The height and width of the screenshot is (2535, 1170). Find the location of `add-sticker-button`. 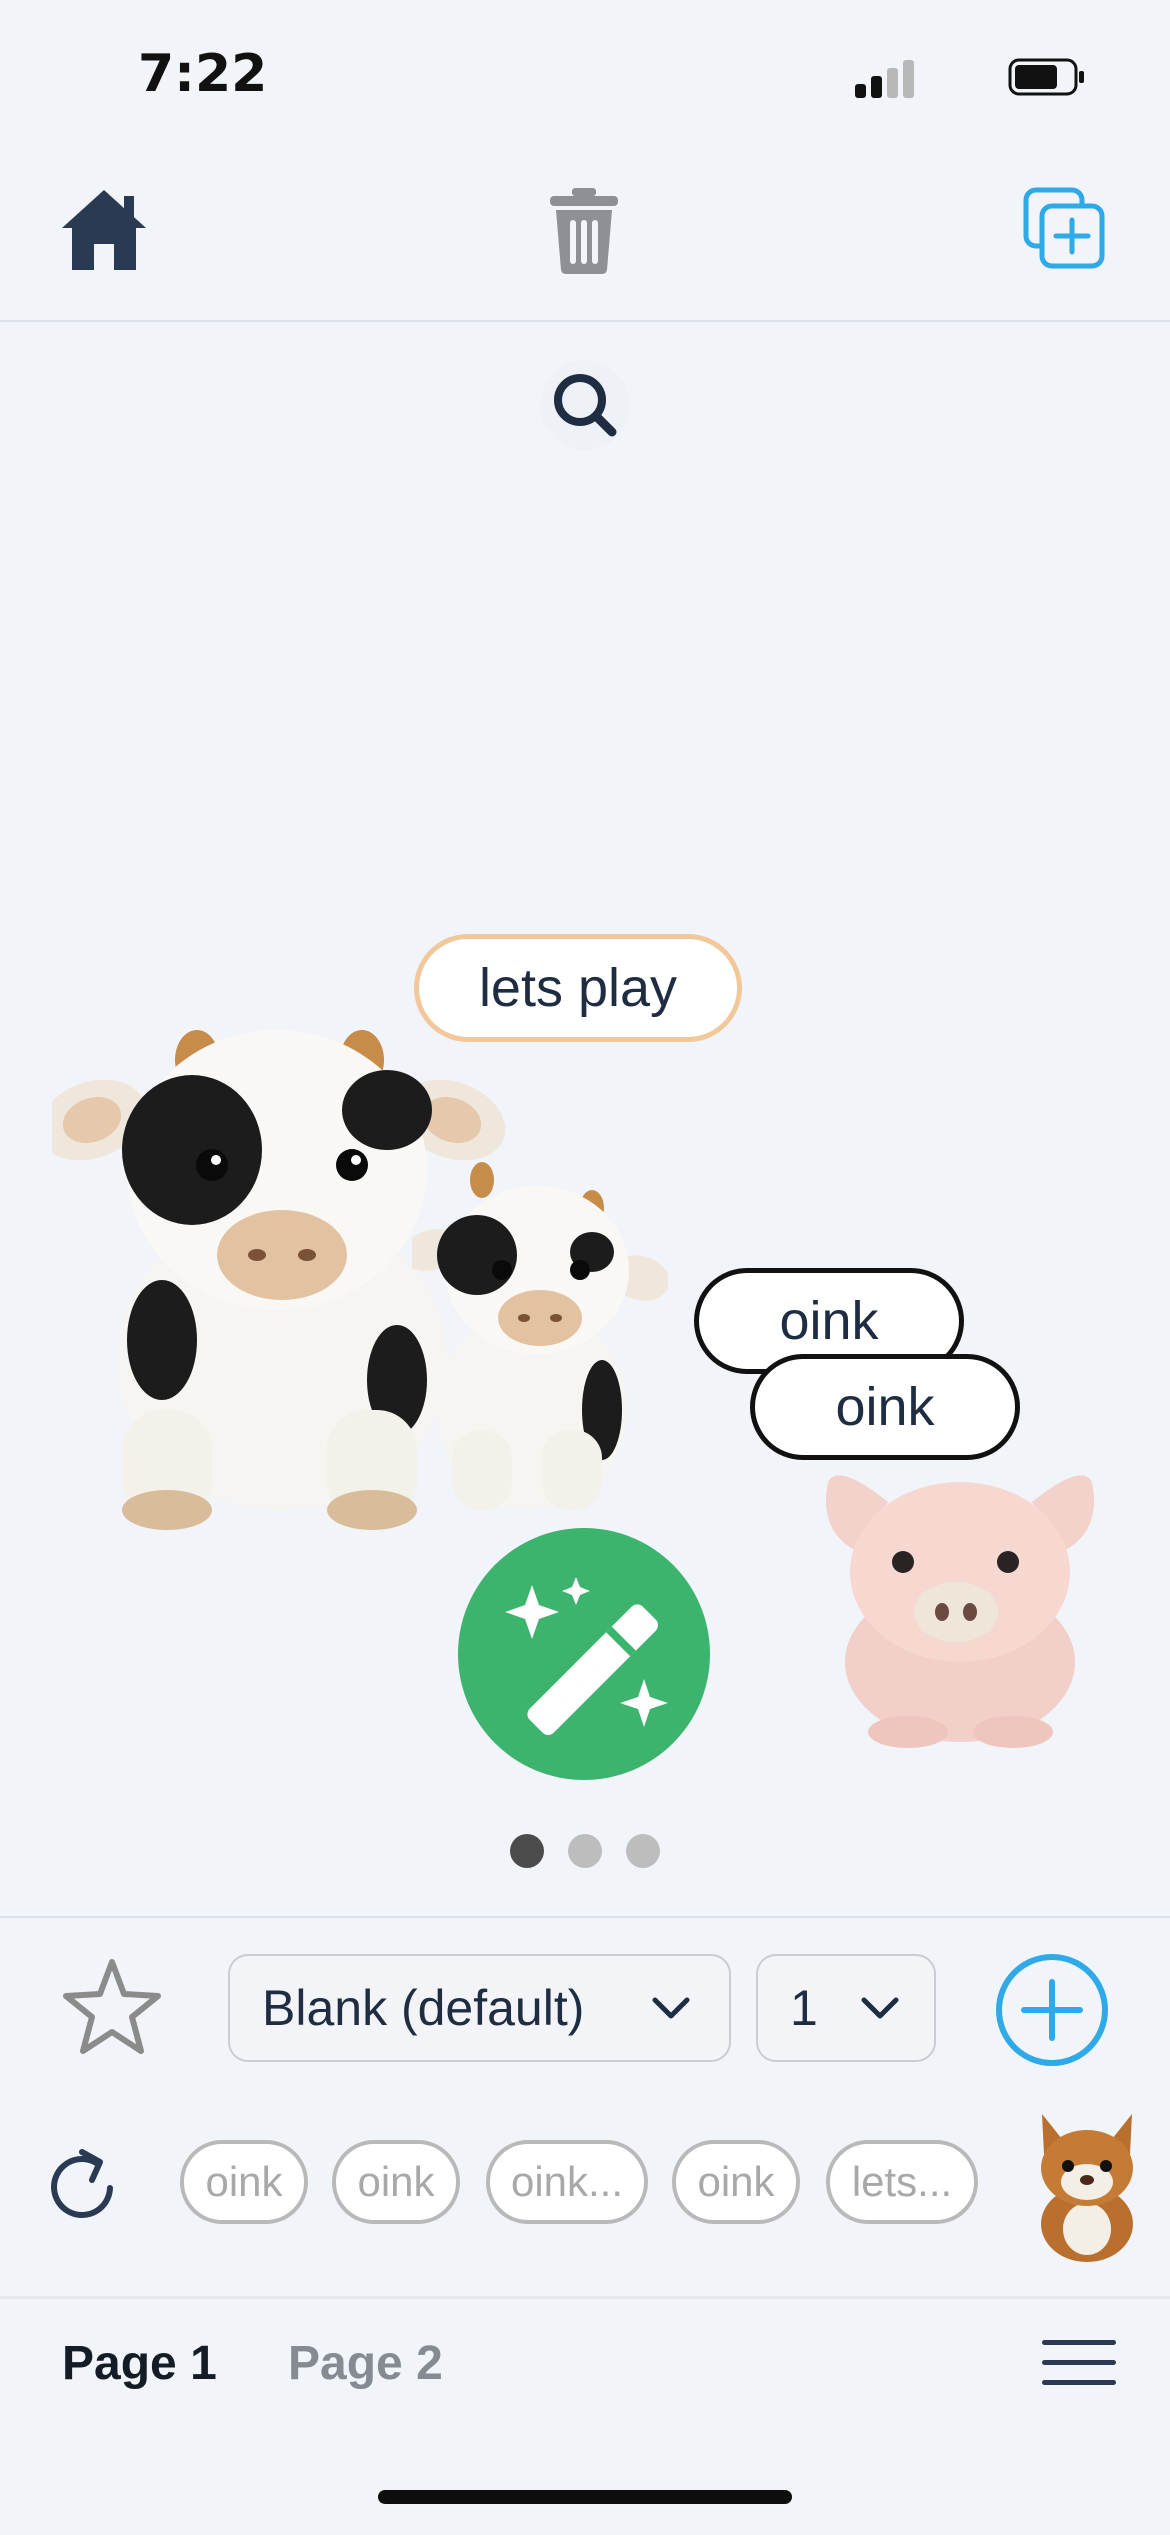

add-sticker-button is located at coordinates (1052, 2010).